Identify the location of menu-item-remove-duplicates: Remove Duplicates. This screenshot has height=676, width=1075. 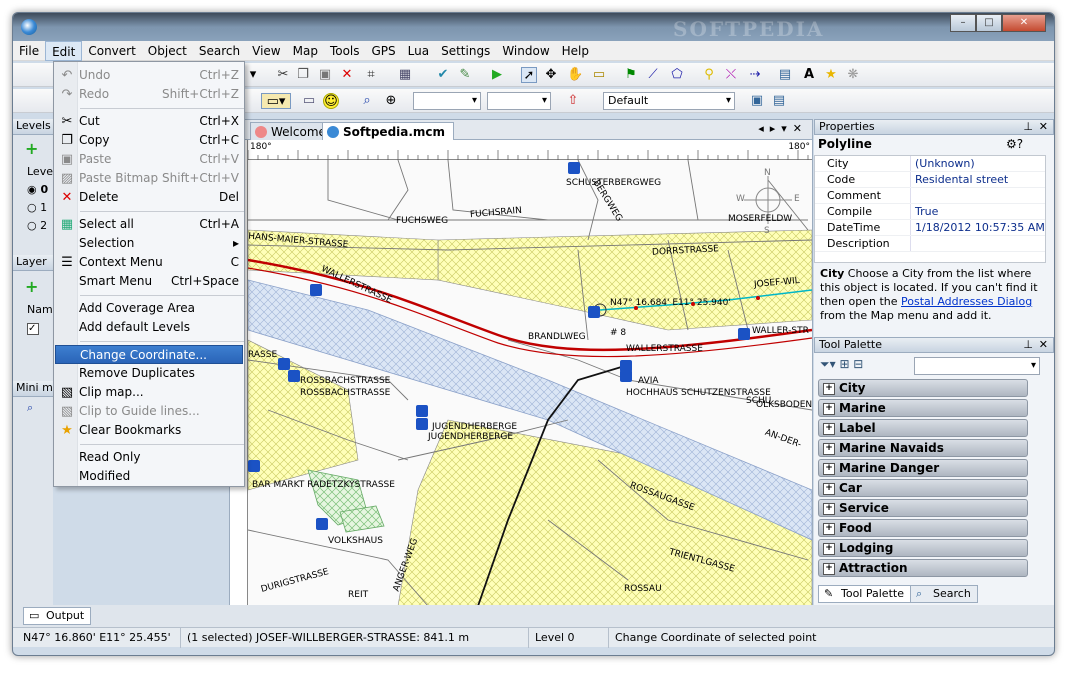
(149, 373).